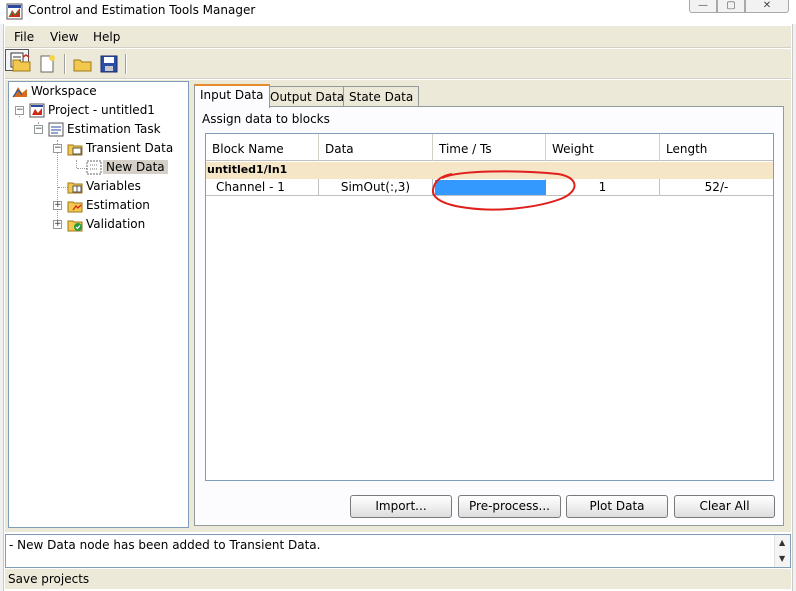 The height and width of the screenshot is (591, 796). What do you see at coordinates (782, 558) in the screenshot?
I see `scroll-down-icon: ▼` at bounding box center [782, 558].